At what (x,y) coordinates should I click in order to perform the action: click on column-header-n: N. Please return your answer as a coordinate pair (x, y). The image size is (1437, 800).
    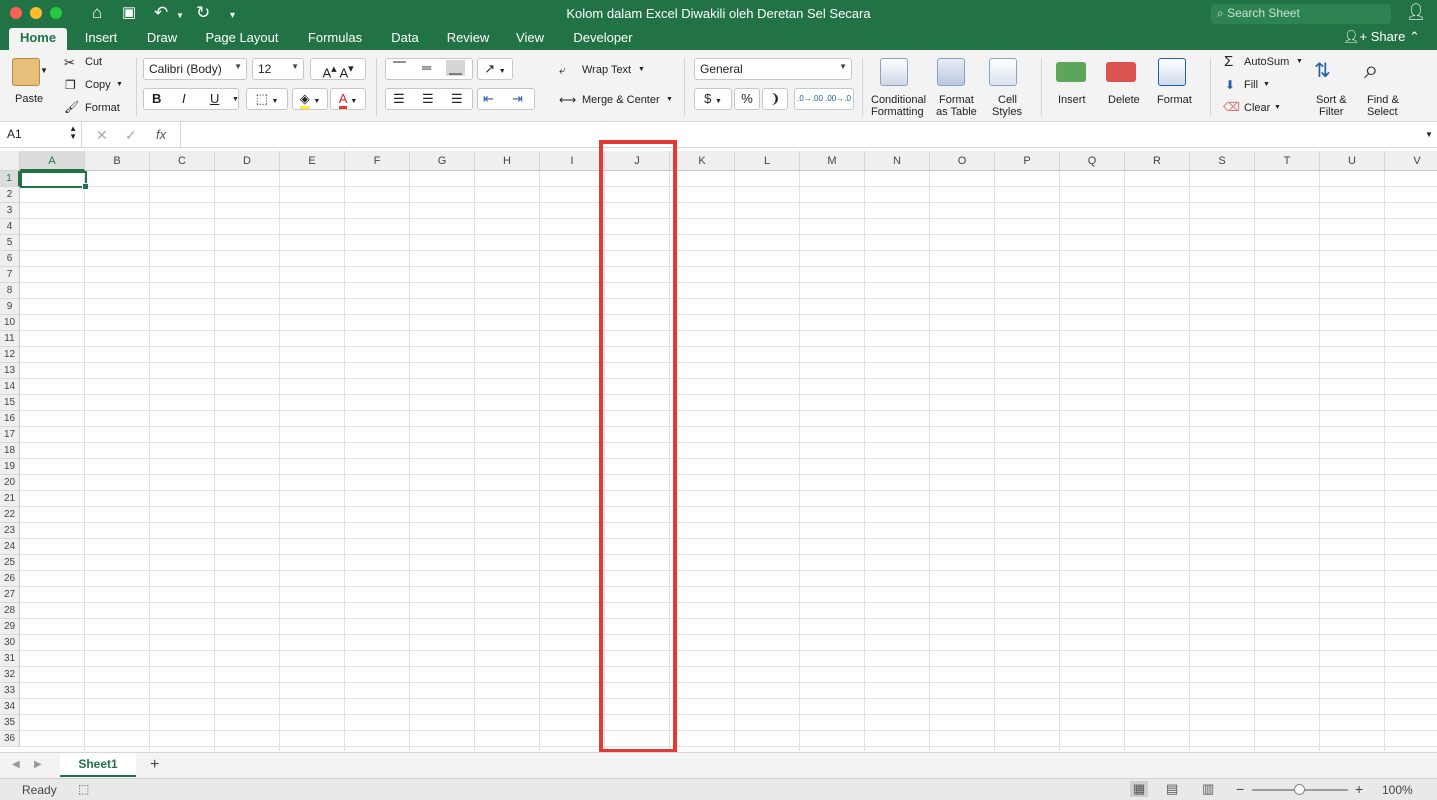
    Looking at the image, I should click on (897, 161).